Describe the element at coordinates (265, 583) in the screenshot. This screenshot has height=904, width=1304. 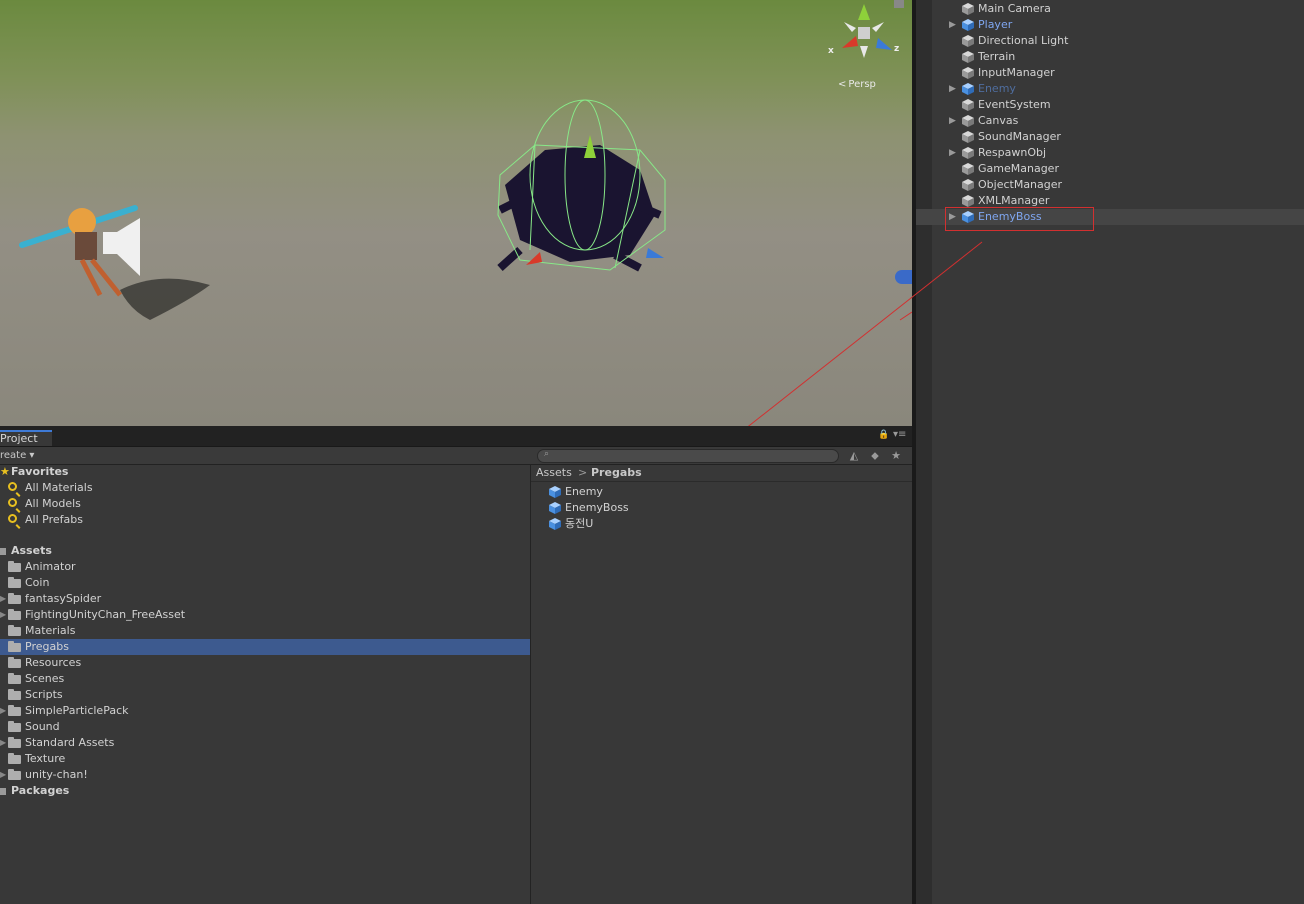
I see `folder-item: Coin` at that location.